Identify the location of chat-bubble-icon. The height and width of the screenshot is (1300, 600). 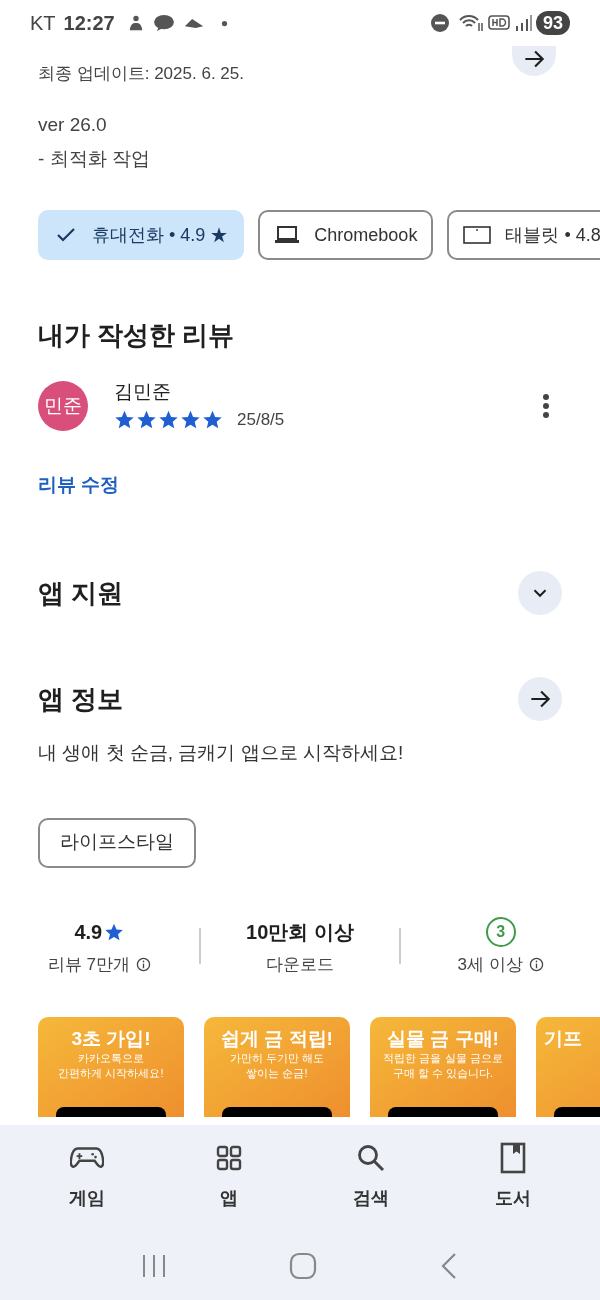
(163, 23).